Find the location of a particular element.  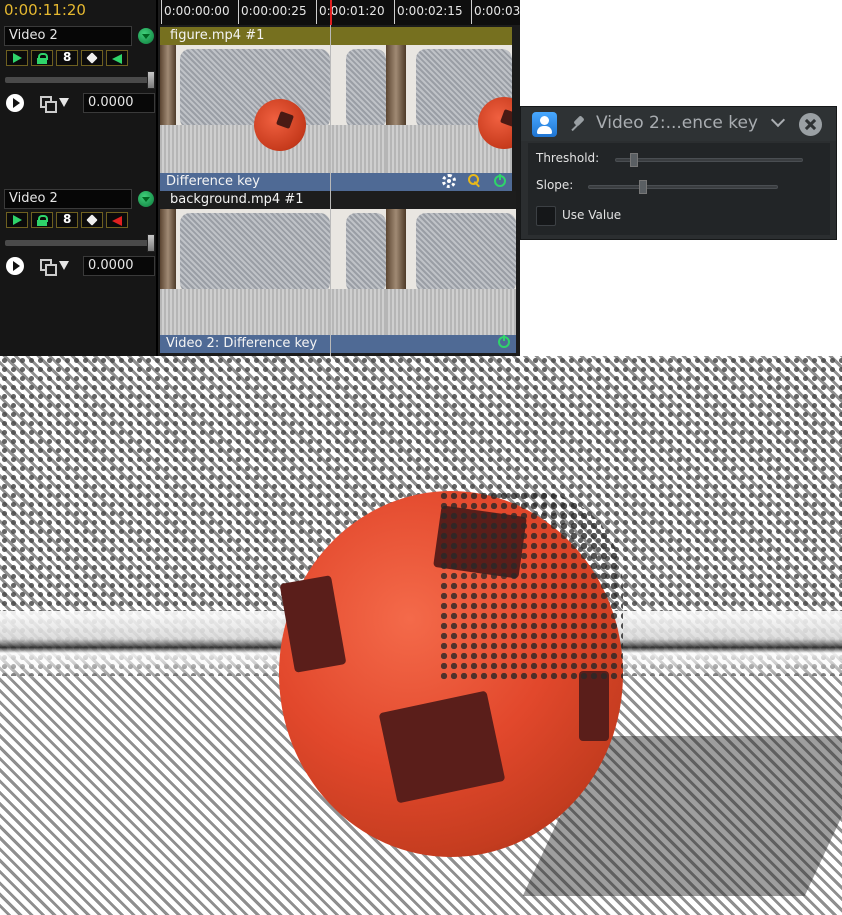

track-1-controls: 0.0000 is located at coordinates (81, 103).